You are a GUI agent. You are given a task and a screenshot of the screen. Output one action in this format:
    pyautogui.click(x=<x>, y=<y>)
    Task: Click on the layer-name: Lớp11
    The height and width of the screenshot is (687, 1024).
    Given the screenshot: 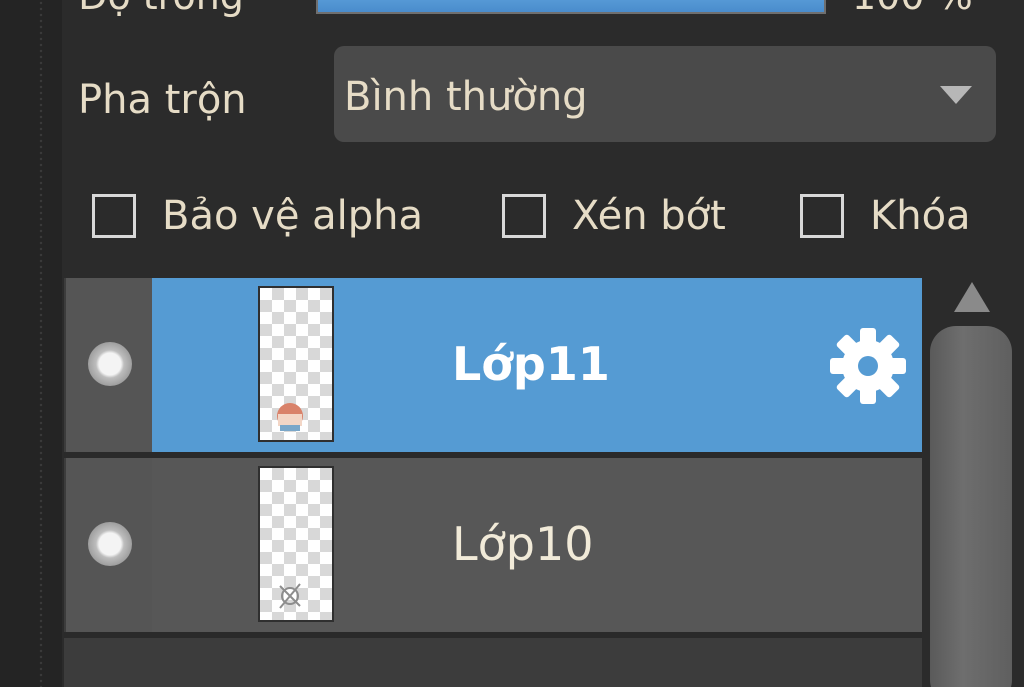 What is the action you would take?
    pyautogui.click(x=531, y=364)
    